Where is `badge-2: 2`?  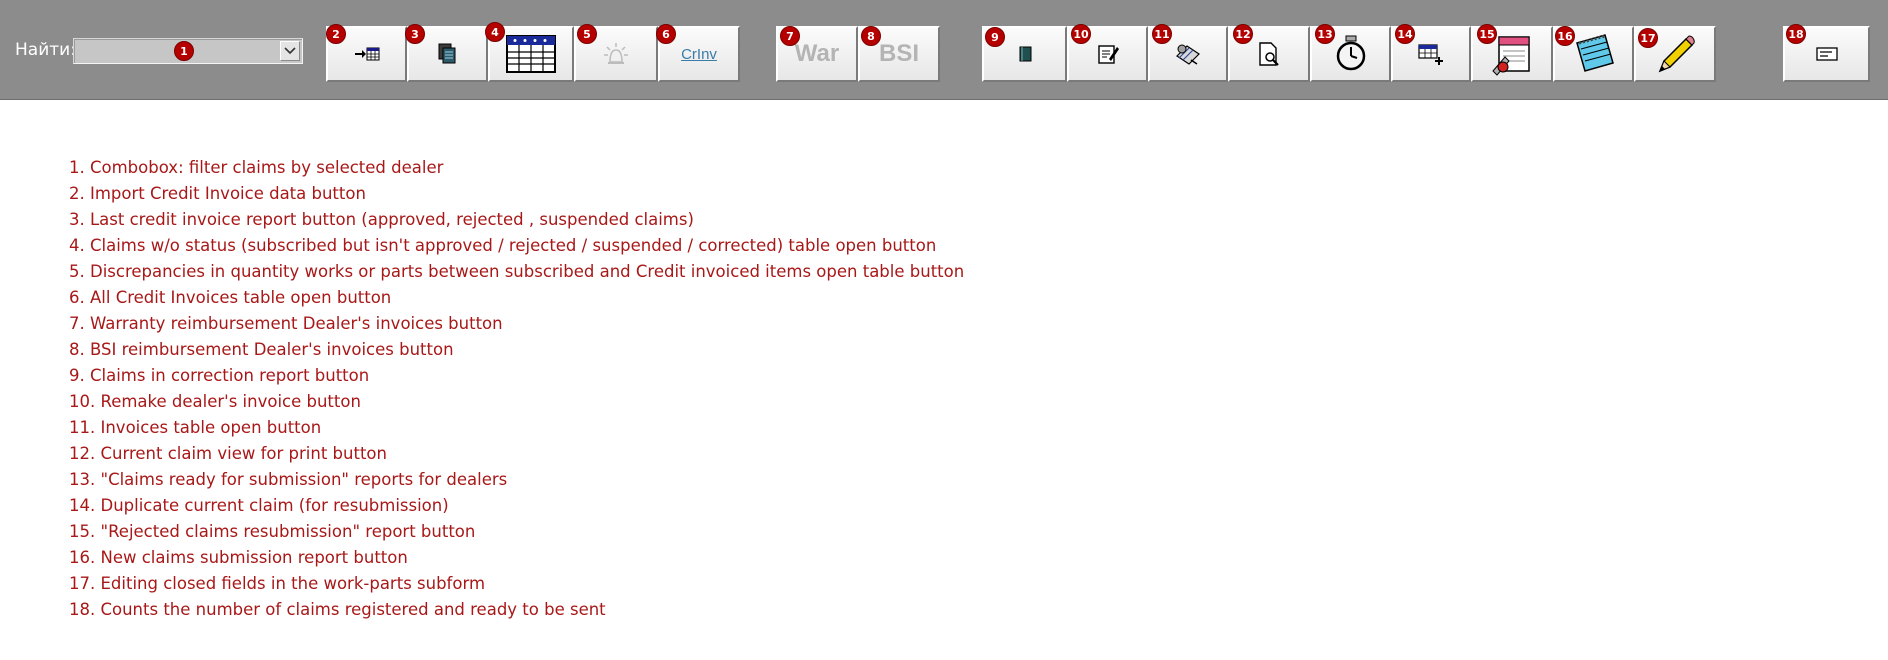 badge-2: 2 is located at coordinates (336, 34).